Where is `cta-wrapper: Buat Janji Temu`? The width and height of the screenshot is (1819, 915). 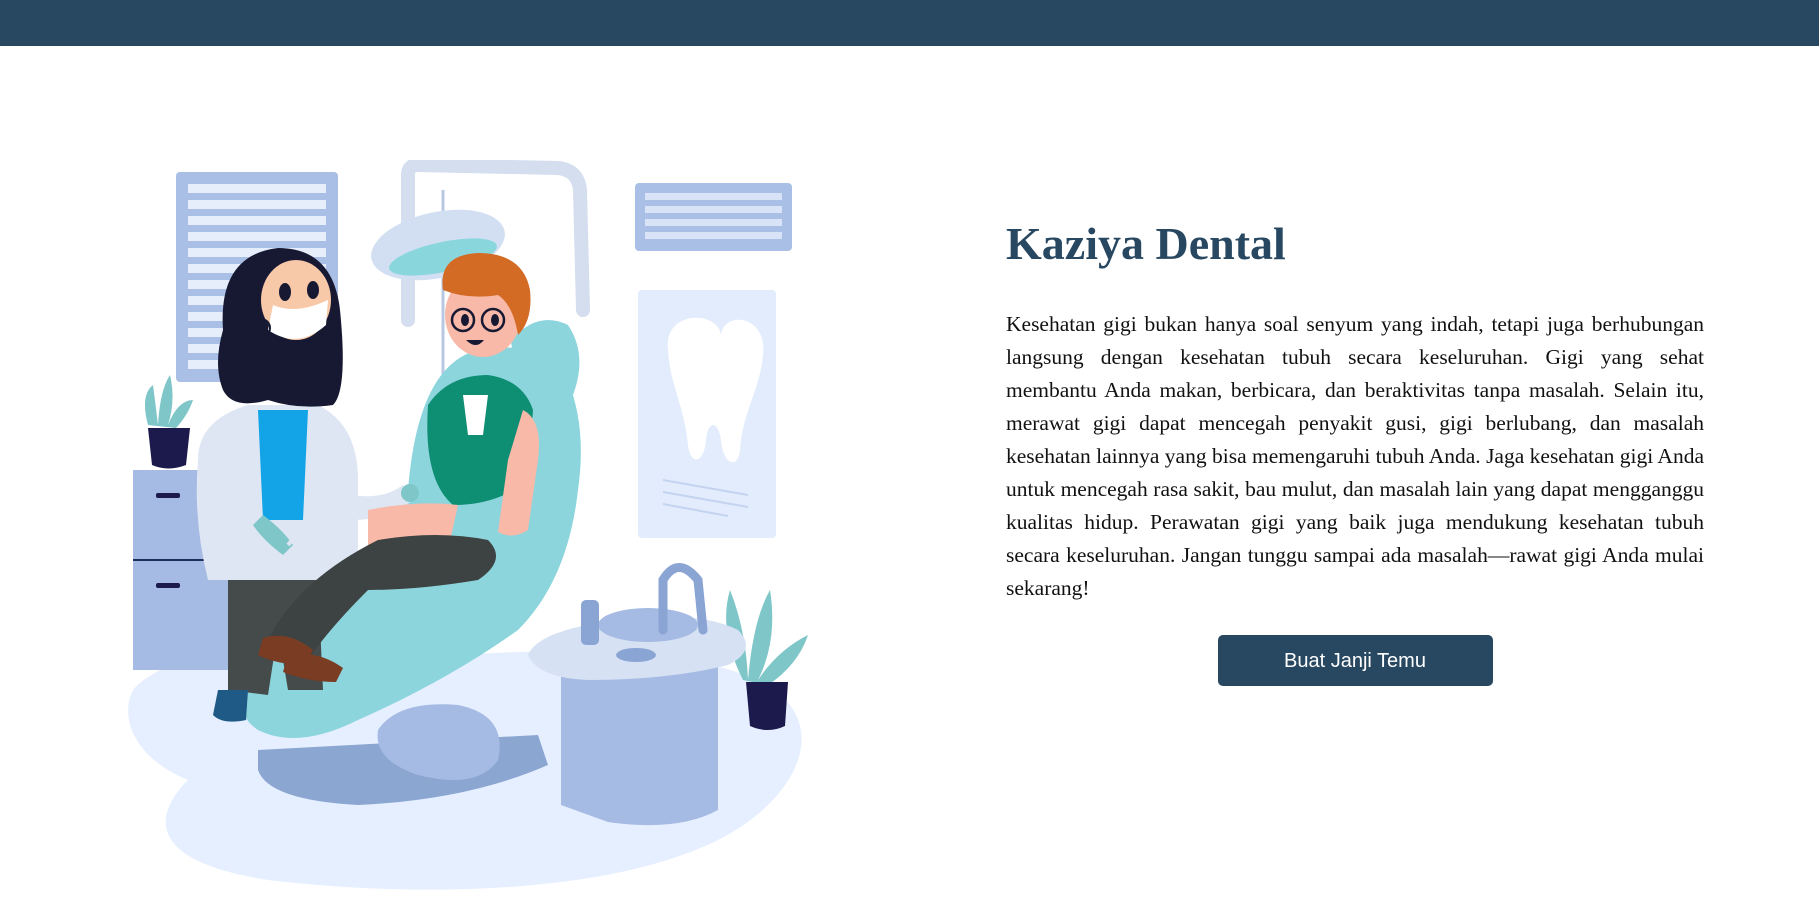
cta-wrapper: Buat Janji Temu is located at coordinates (1355, 660).